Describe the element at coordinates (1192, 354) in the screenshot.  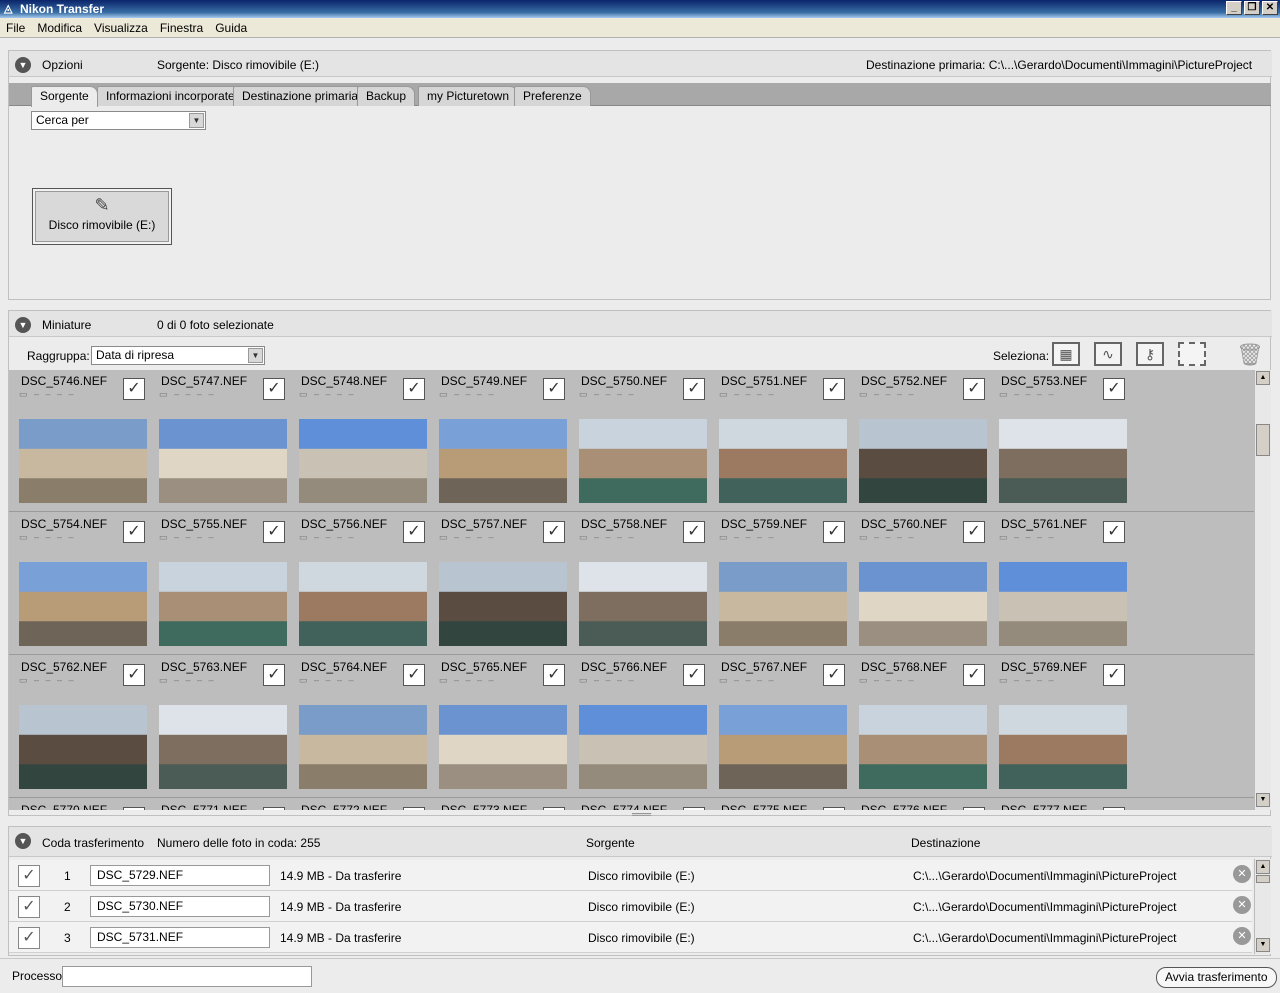
I see `deselect-all-icon` at that location.